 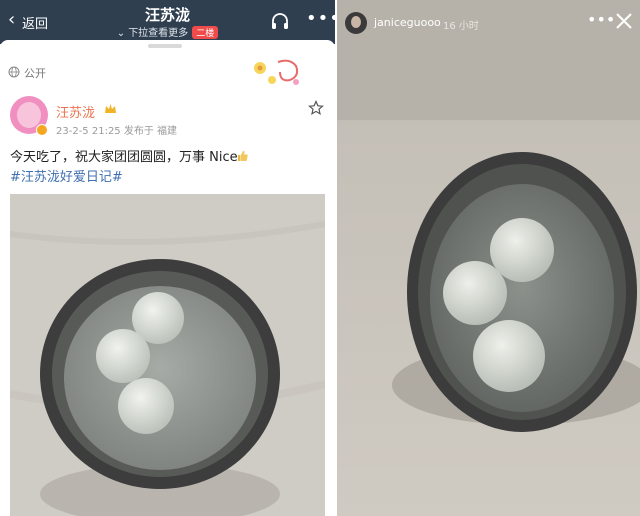 What do you see at coordinates (29, 115) in the screenshot?
I see `avatar-face` at bounding box center [29, 115].